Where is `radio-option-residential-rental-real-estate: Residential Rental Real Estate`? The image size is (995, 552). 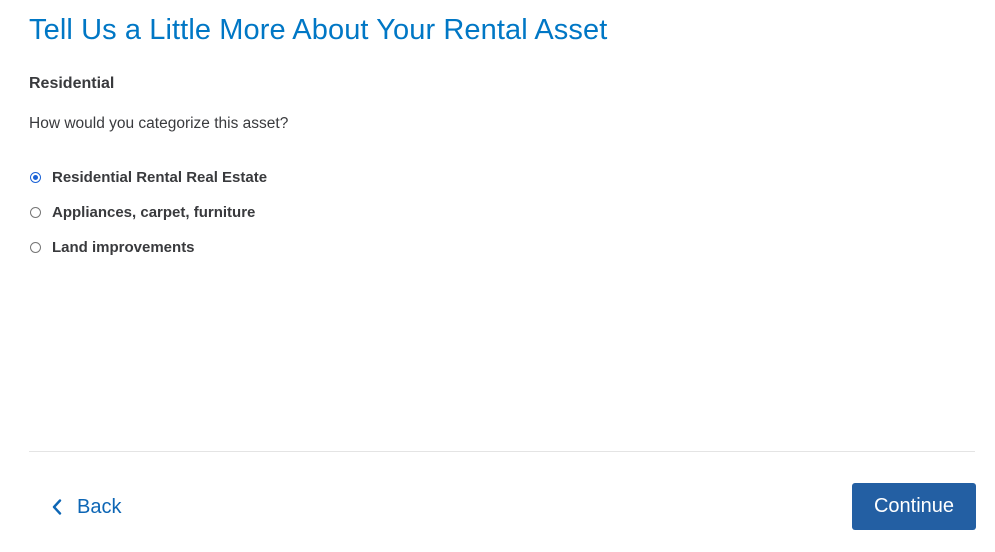
radio-option-residential-rental-real-estate: Residential Rental Real Estate is located at coordinates (148, 177).